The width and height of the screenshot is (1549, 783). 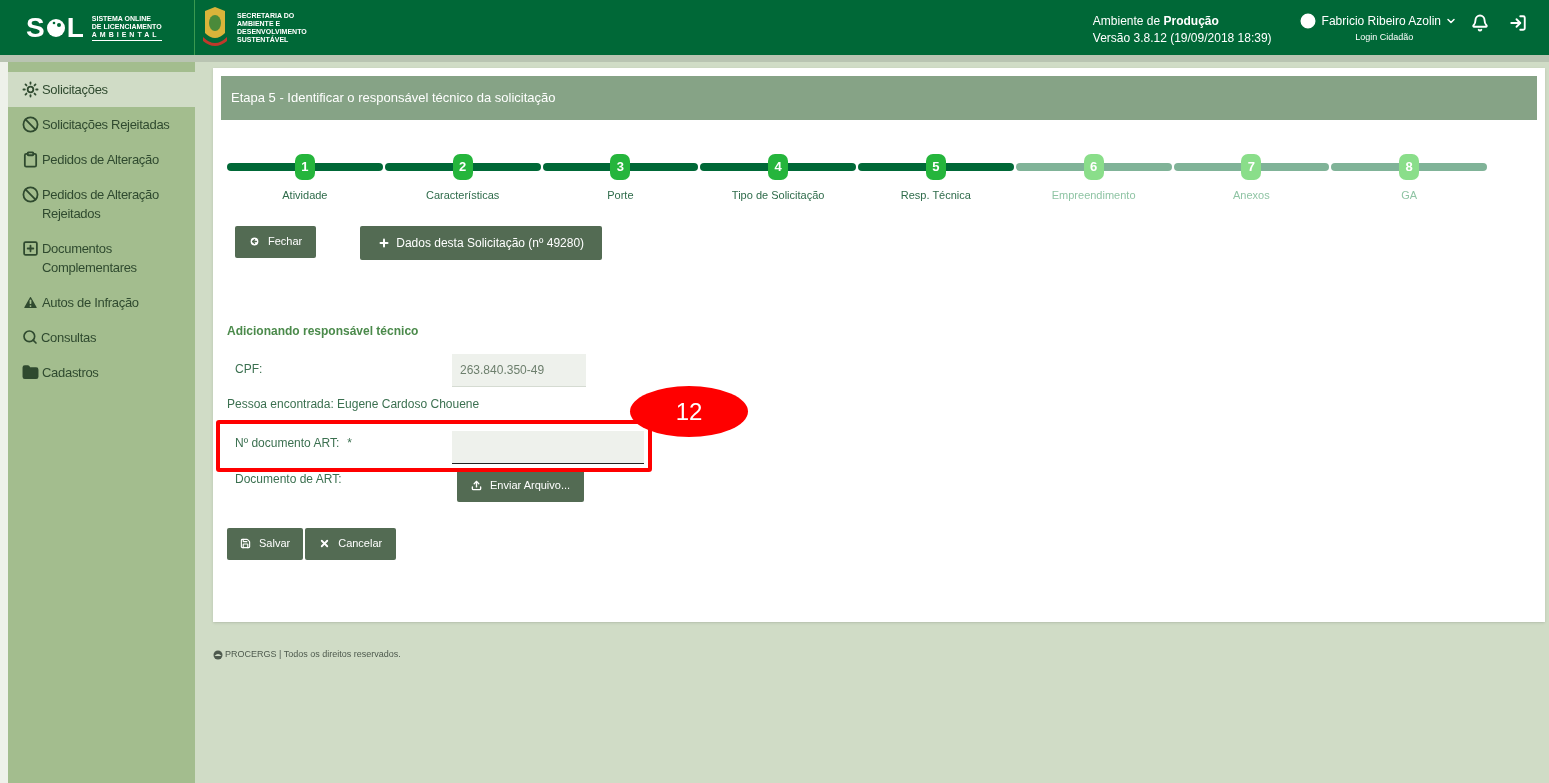 What do you see at coordinates (935, 195) in the screenshot?
I see `step-label: Resp. Técnica` at bounding box center [935, 195].